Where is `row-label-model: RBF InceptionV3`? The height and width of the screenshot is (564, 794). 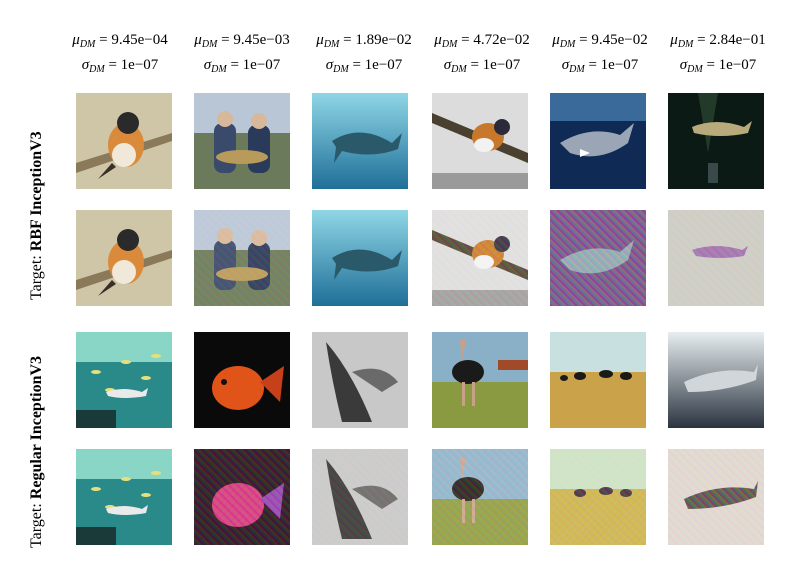 row-label-model: RBF InceptionV3 is located at coordinates (36, 191).